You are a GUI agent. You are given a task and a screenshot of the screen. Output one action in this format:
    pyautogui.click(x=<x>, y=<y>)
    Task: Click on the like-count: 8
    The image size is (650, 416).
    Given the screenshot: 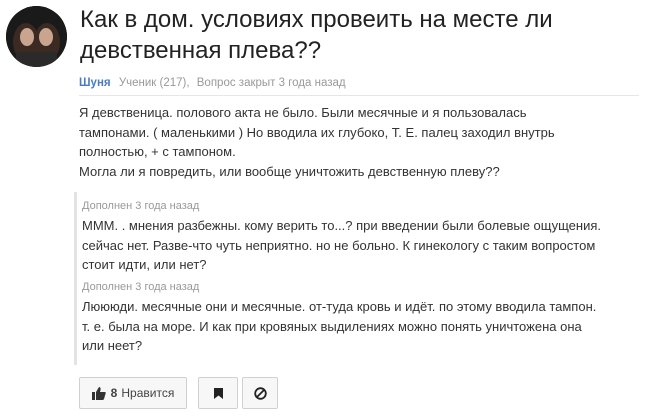 What is the action you would take?
    pyautogui.click(x=114, y=393)
    